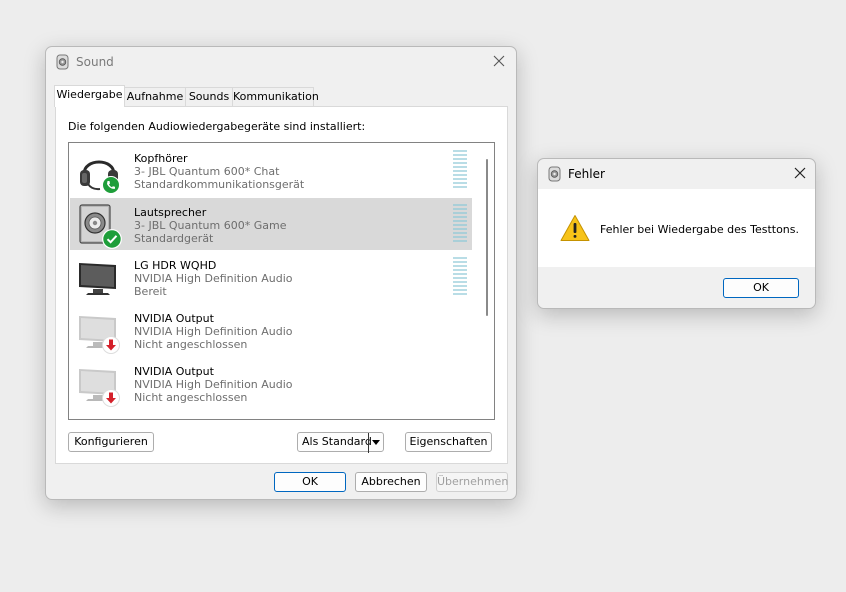 The image size is (846, 592). I want to click on dialog-body: Fehler bei Wiedergabe des Testtons., so click(676, 228).